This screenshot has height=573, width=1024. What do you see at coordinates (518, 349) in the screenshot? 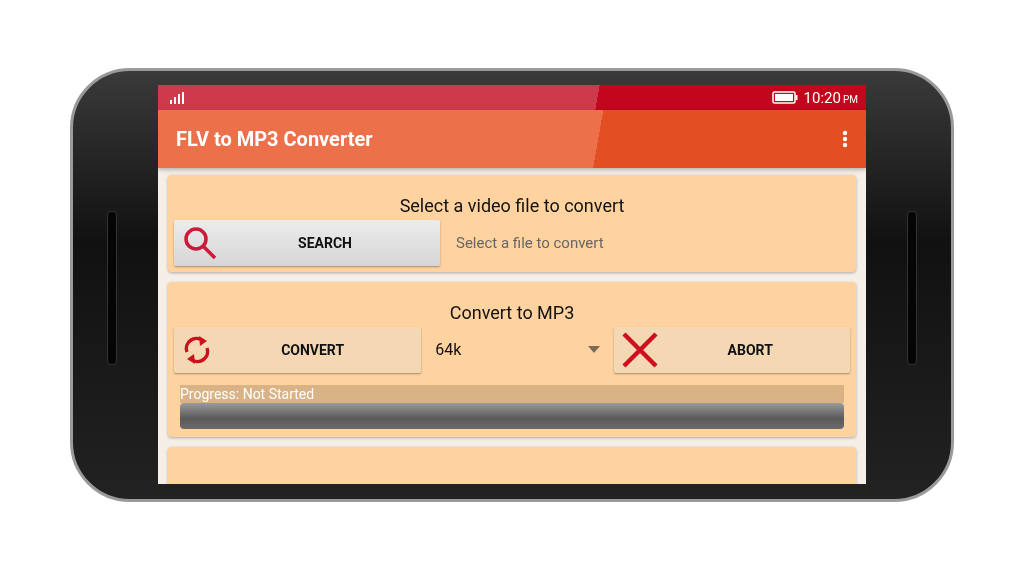
I see `bitrate-dropdown: 64k` at bounding box center [518, 349].